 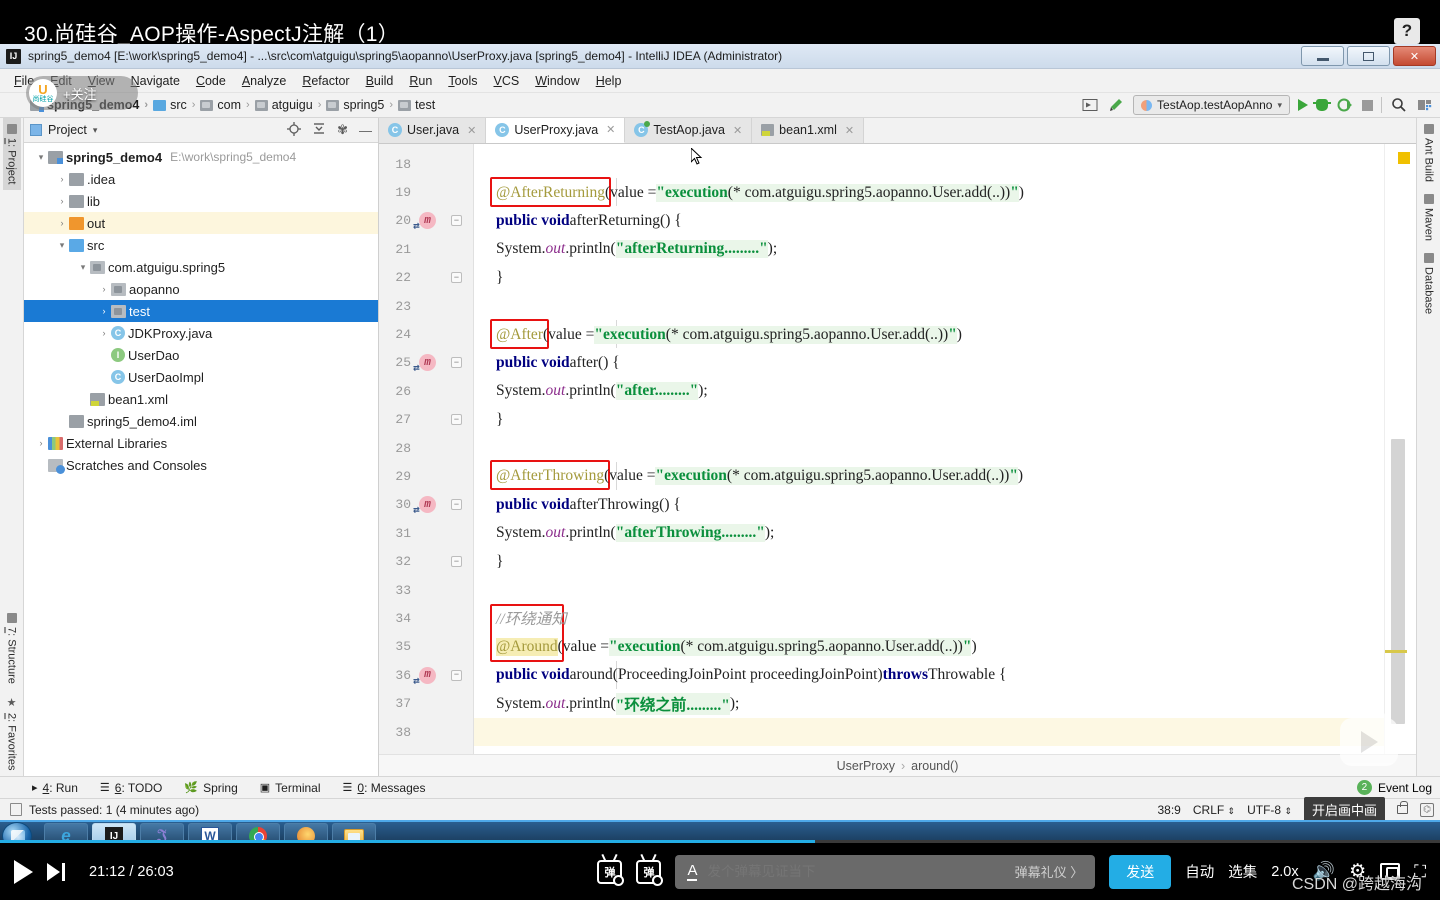 I want to click on tree-node-spring5-demo4: ▾ spring5_demo4 E:\work\spring5_demo4, so click(x=201, y=157).